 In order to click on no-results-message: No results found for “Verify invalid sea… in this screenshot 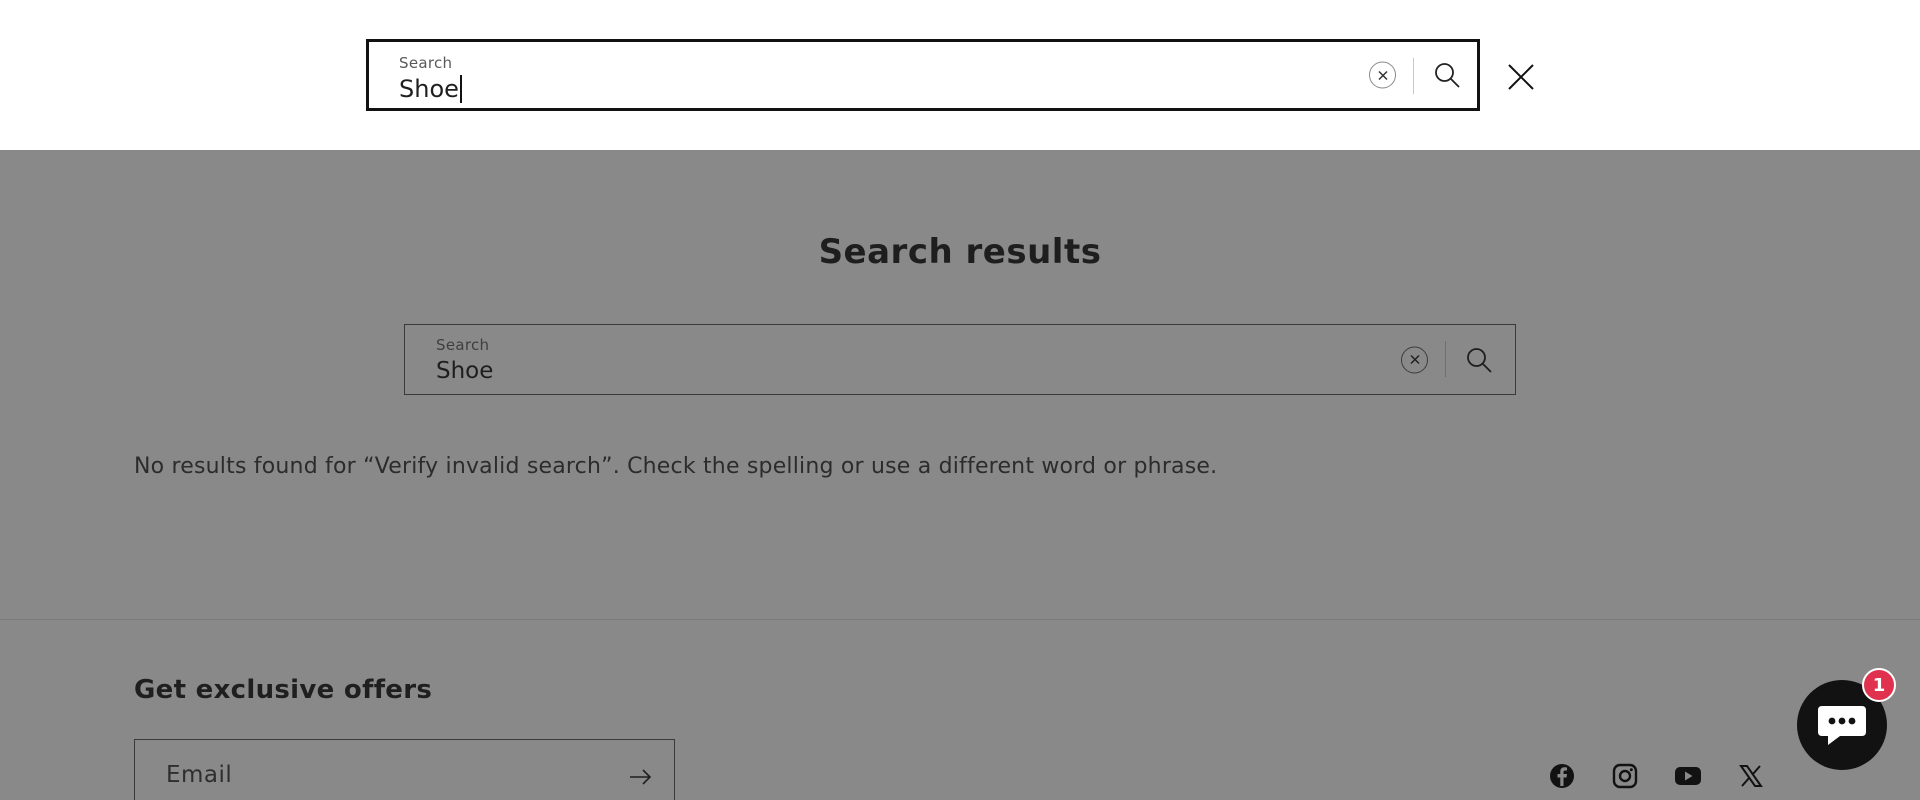, I will do `click(676, 466)`.